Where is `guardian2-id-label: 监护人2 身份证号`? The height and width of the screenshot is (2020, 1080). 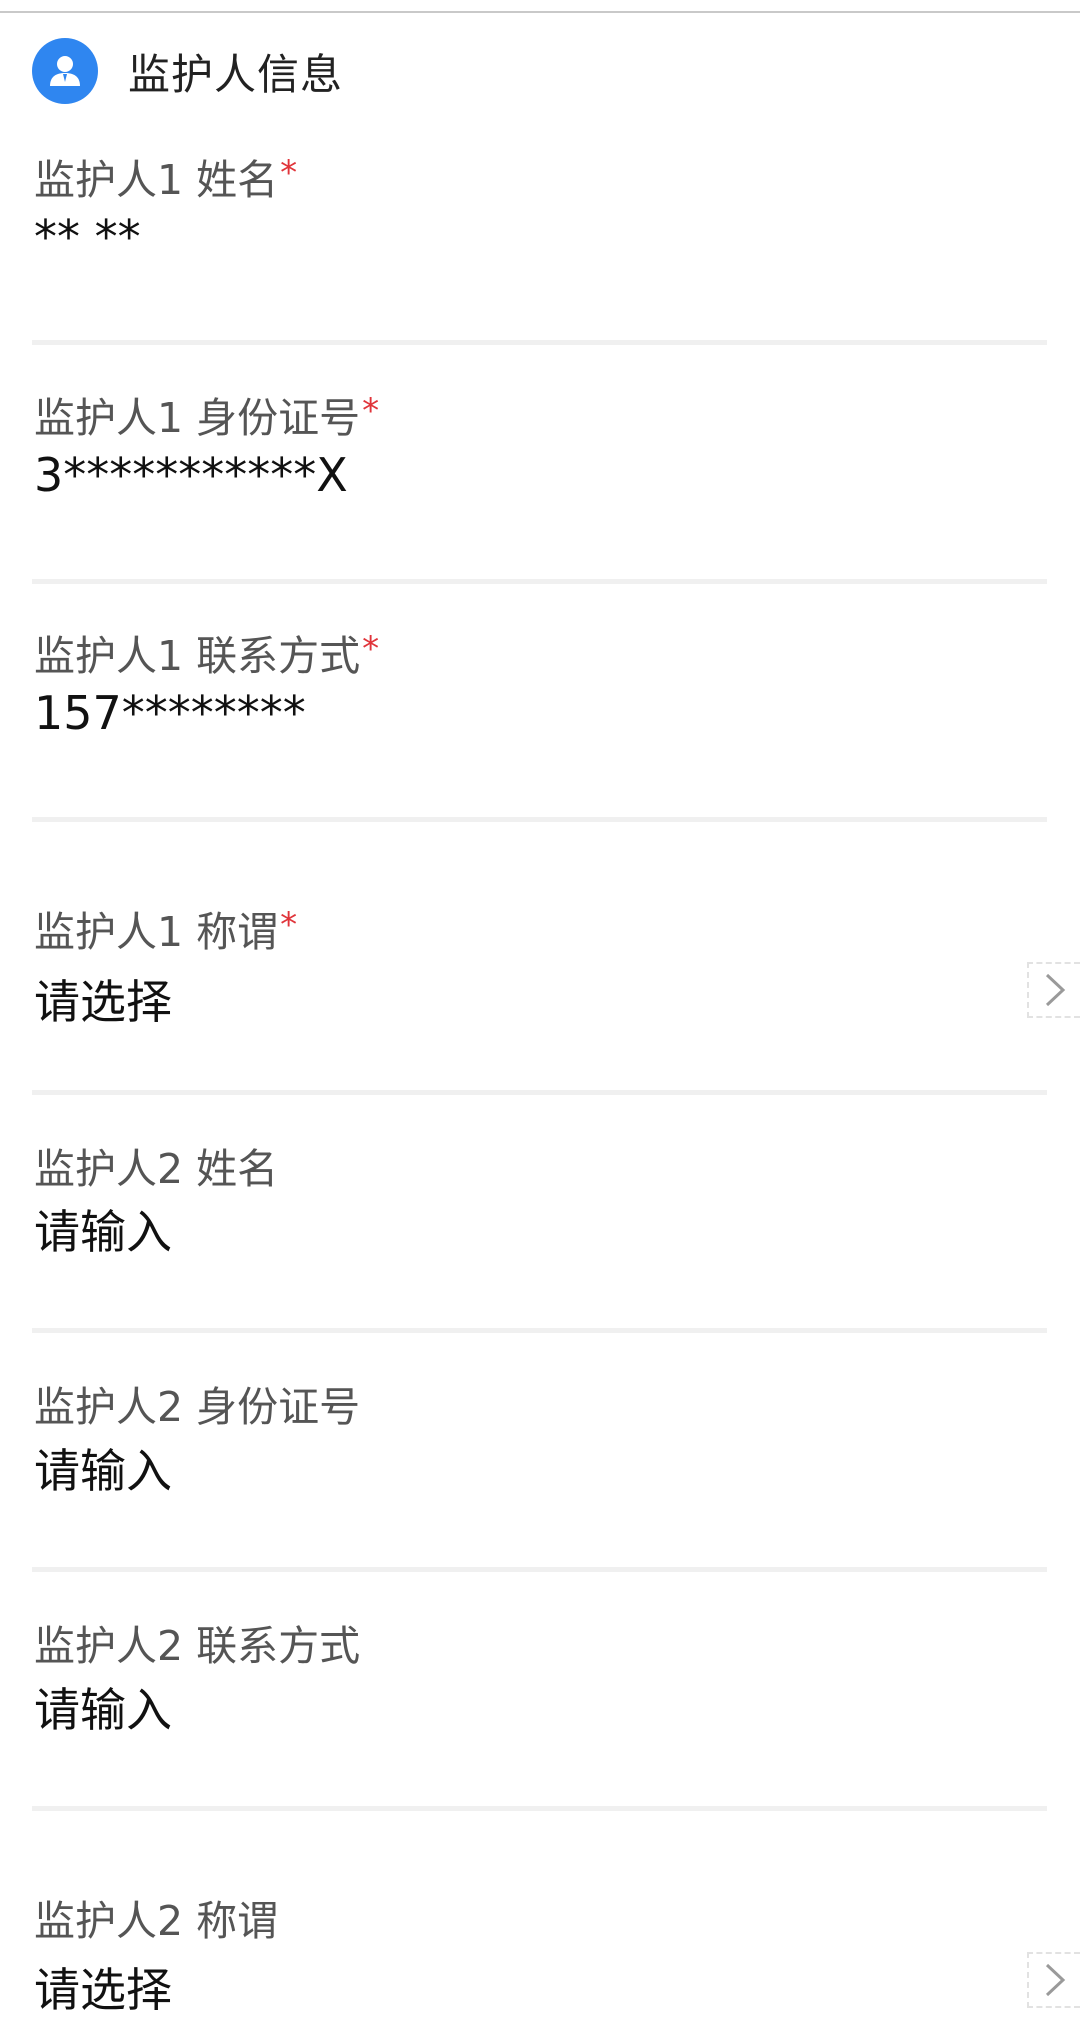
guardian2-id-label: 监护人2 身份证号 is located at coordinates (197, 1407).